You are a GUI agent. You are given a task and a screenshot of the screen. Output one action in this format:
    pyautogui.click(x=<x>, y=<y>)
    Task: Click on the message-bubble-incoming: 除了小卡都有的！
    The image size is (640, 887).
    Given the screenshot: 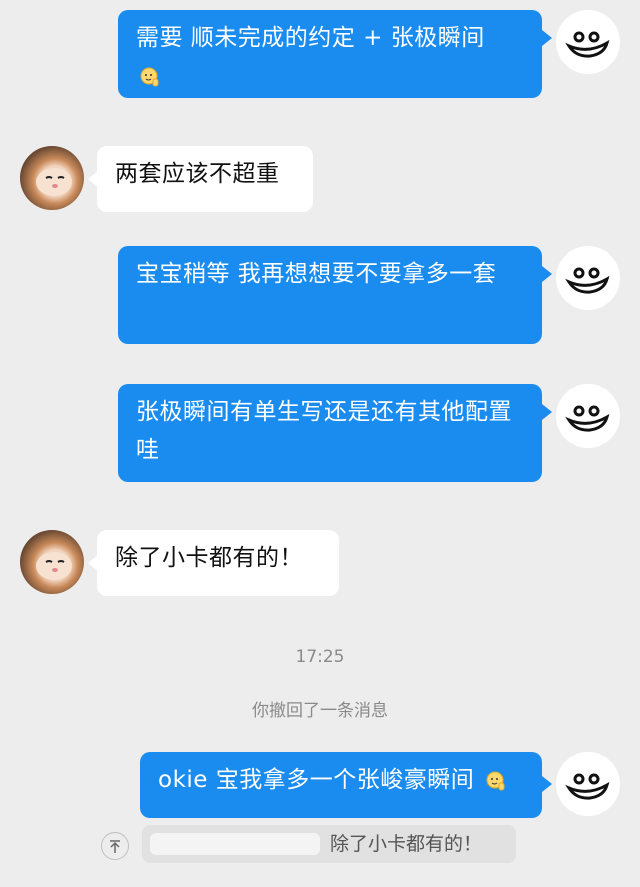 What is the action you would take?
    pyautogui.click(x=218, y=563)
    